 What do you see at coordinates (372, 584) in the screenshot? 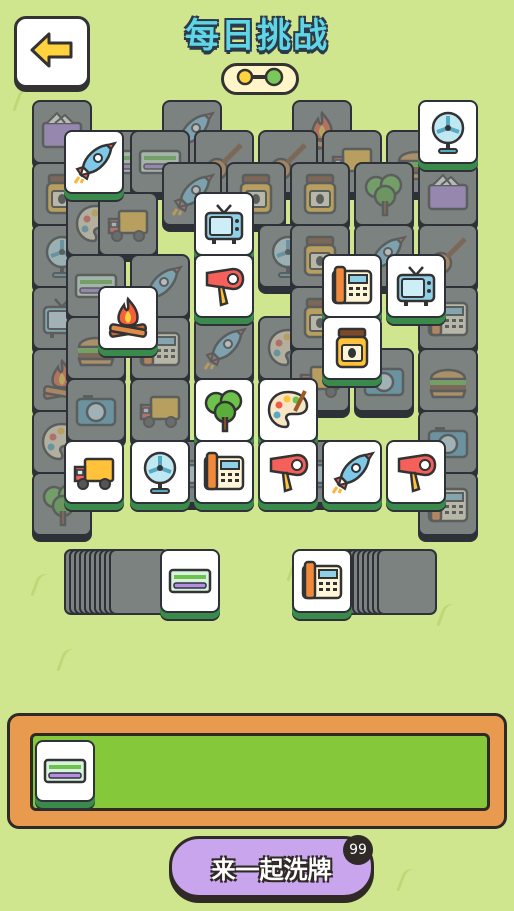
I see `right-tile-stack` at bounding box center [372, 584].